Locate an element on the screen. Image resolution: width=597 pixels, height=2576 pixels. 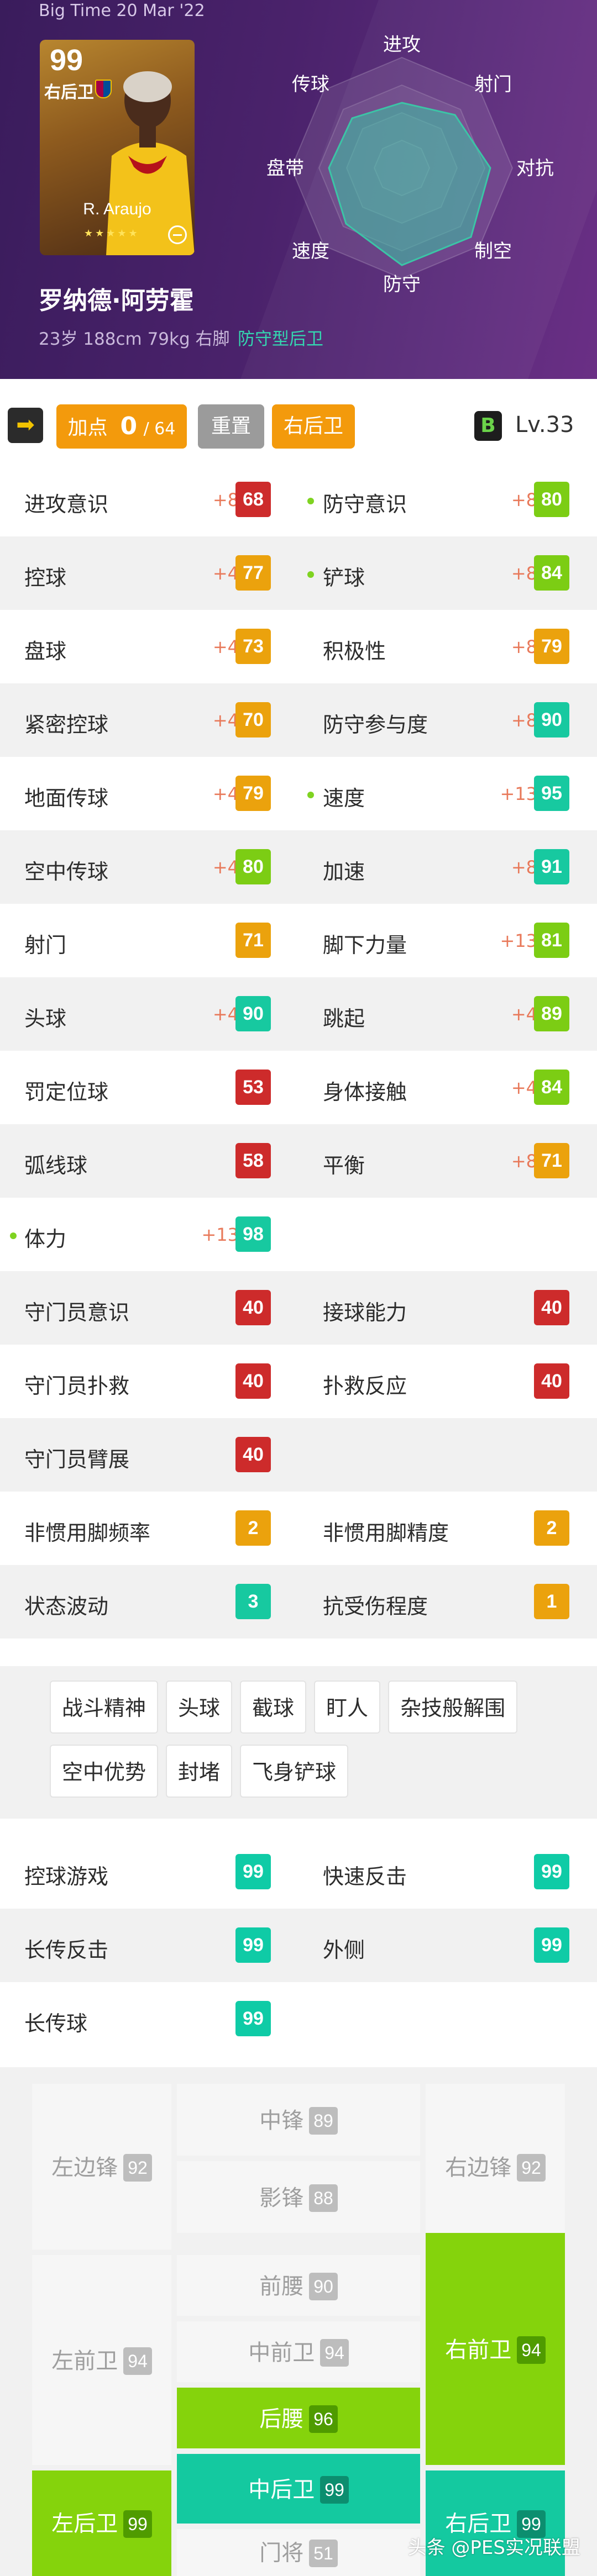
stat-cell: 头球 +4 90 is located at coordinates (149, 1014).